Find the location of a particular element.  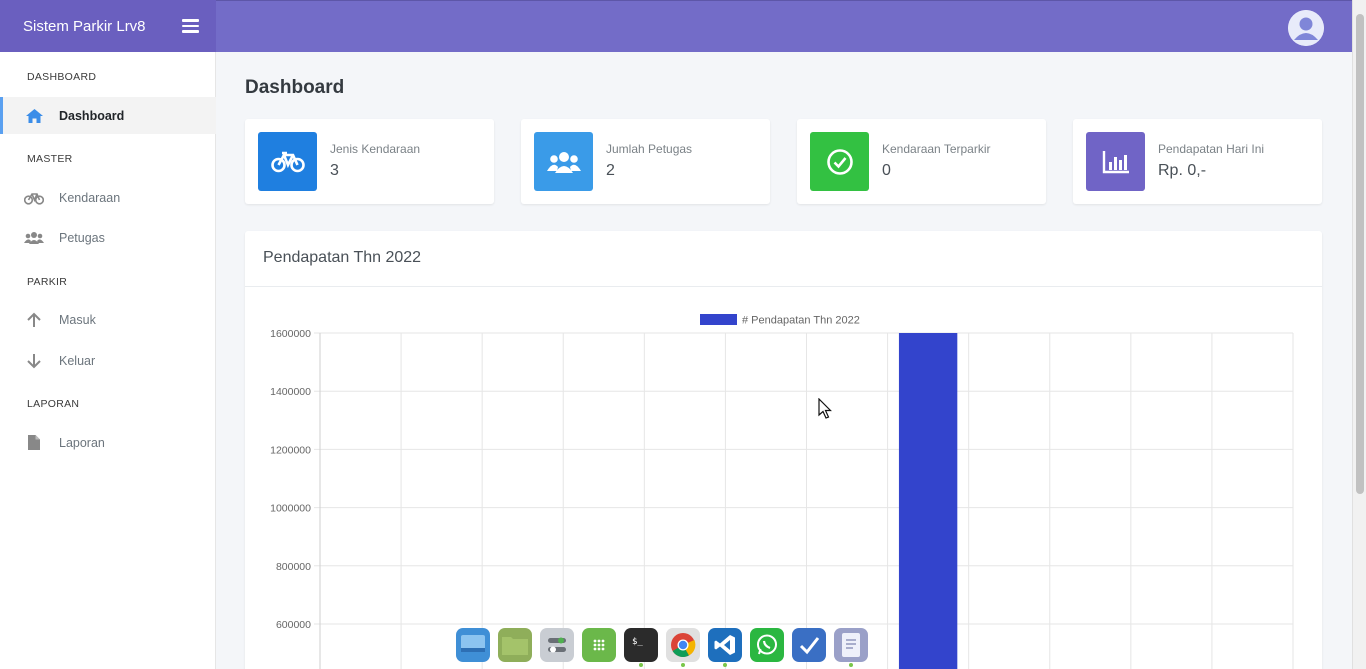

stat-label: Kendaraan Terparkir is located at coordinates (936, 149).